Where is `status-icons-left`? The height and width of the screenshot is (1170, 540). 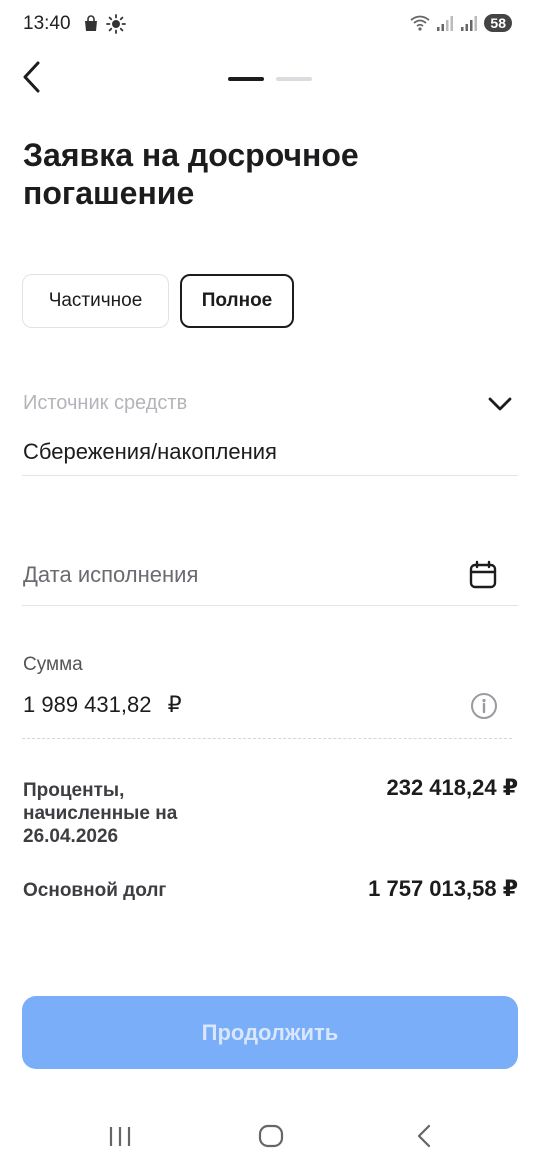
status-icons-left is located at coordinates (104, 24).